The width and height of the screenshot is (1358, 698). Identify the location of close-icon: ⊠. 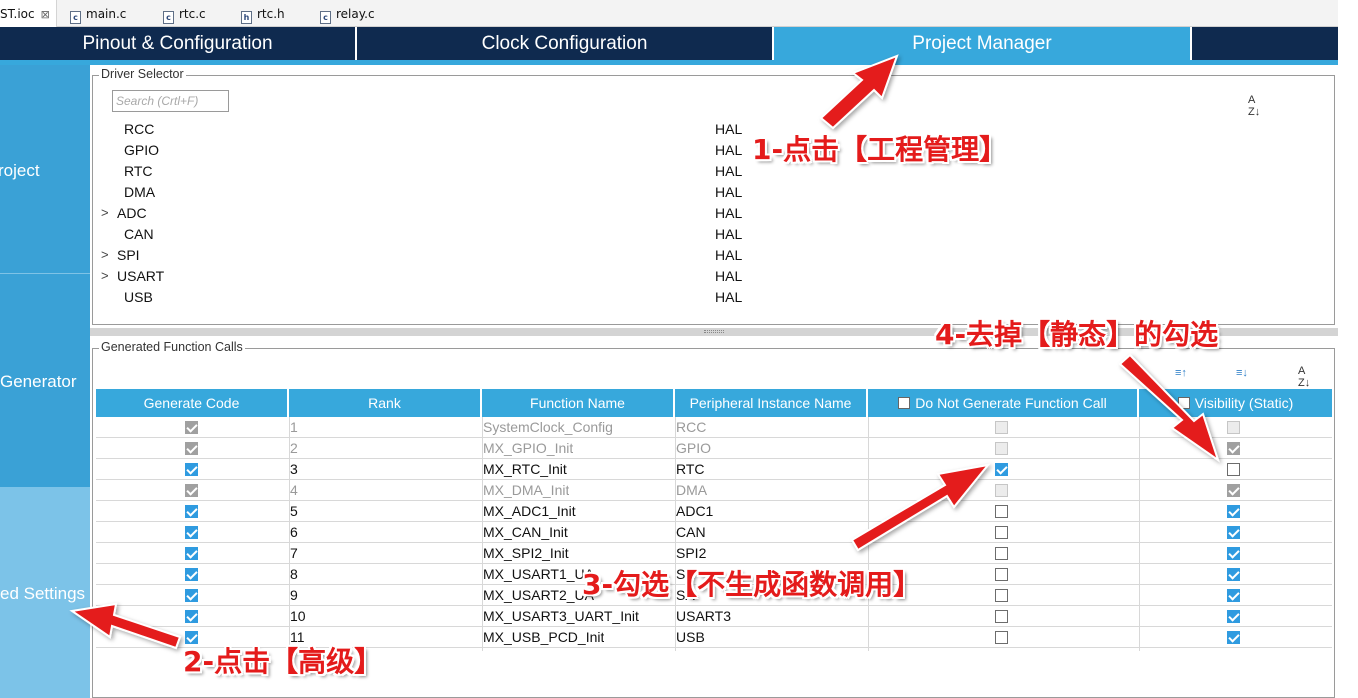
(45, 14).